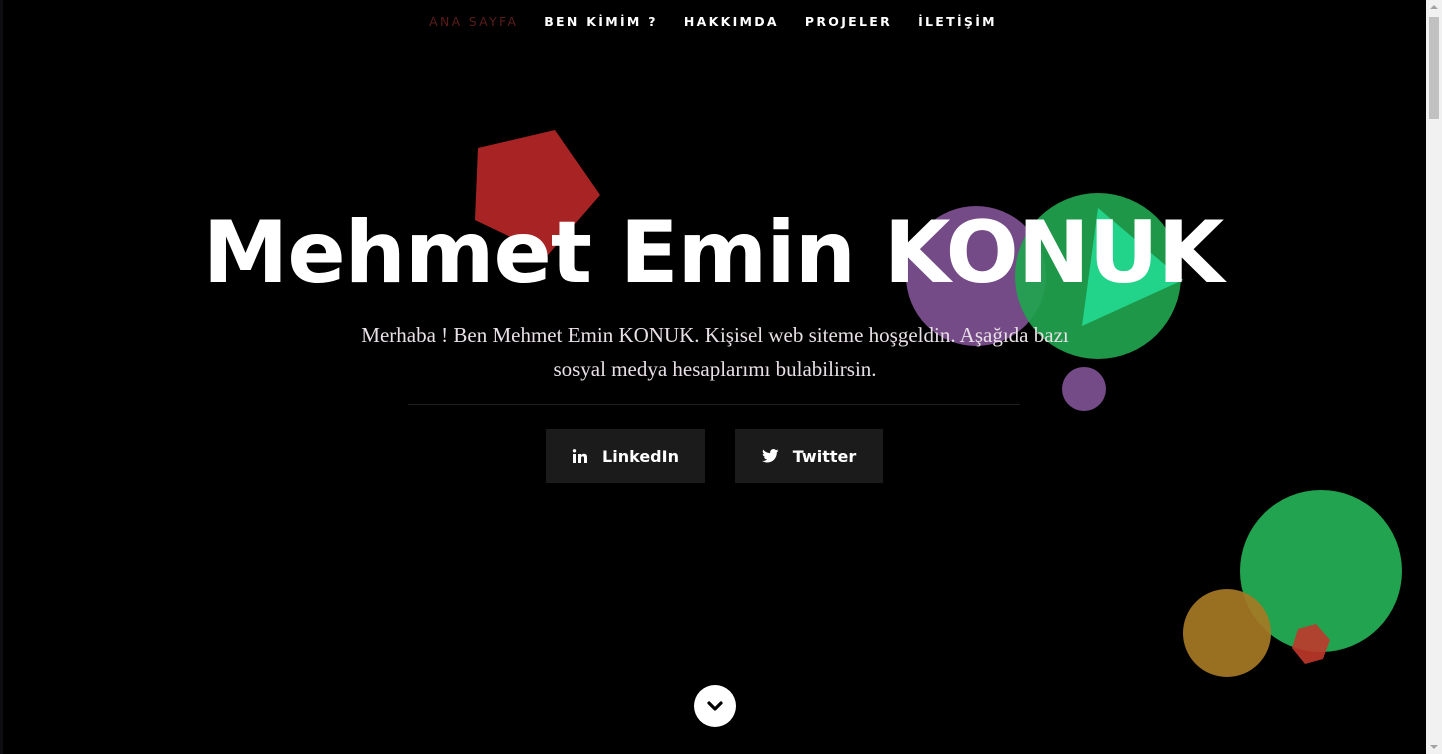 The height and width of the screenshot is (754, 1442). Describe the element at coordinates (640, 456) in the screenshot. I see `linkedin-button-label: LinkedIn` at that location.